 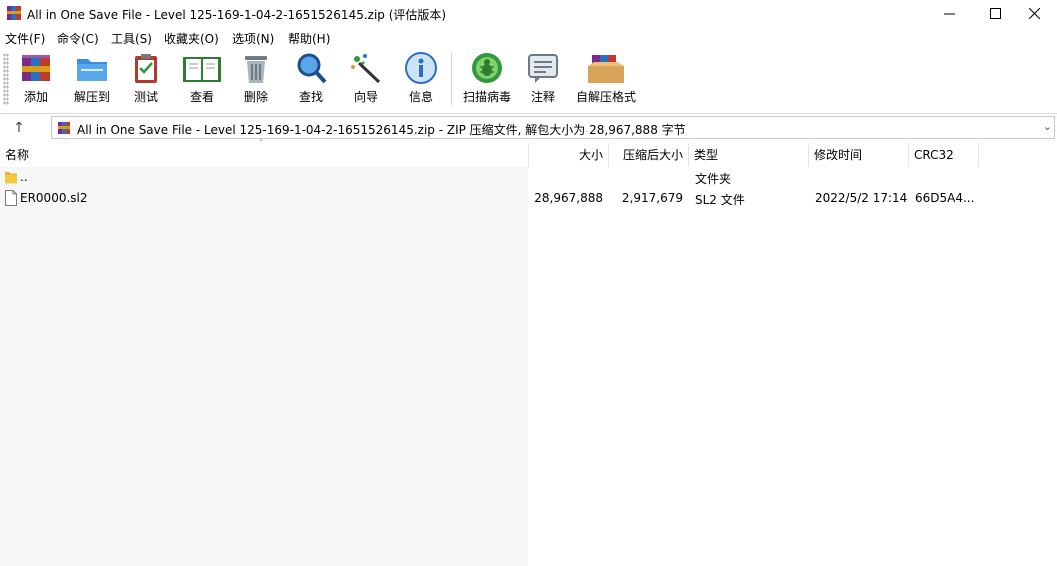 I want to click on extract-to-button: 解压到, so click(x=92, y=80).